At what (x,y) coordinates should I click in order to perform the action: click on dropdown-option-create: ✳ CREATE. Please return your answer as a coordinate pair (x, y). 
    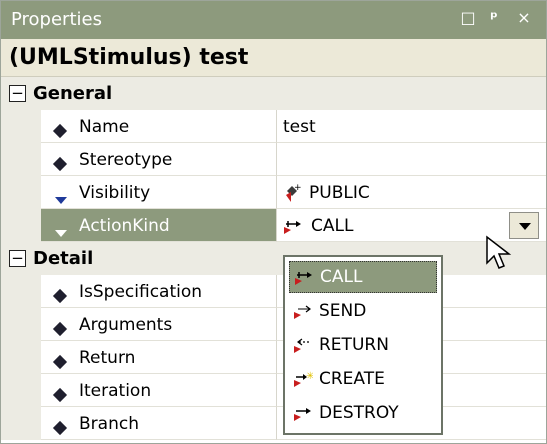
    Looking at the image, I should click on (363, 379).